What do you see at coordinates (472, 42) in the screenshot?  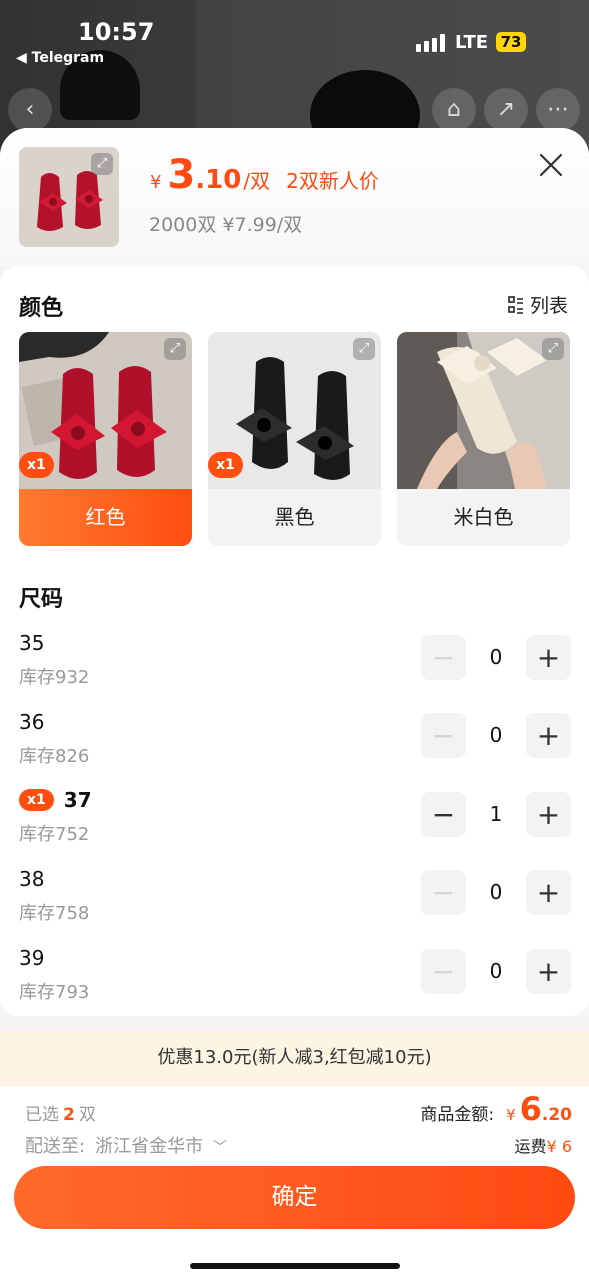 I see `network-label: LTE` at bounding box center [472, 42].